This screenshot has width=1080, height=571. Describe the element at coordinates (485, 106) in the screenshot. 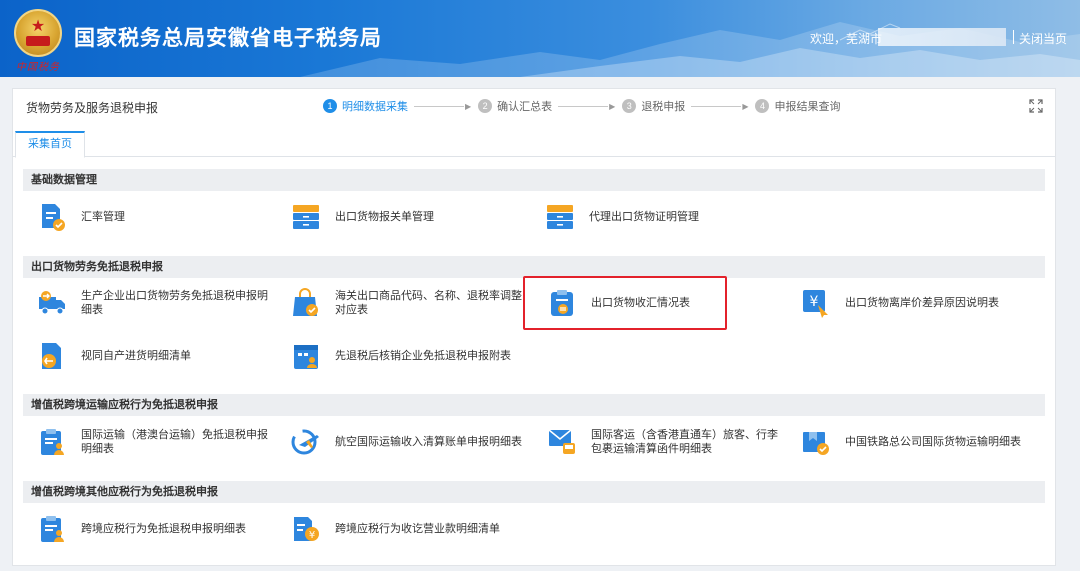

I see `step-number: 2` at that location.